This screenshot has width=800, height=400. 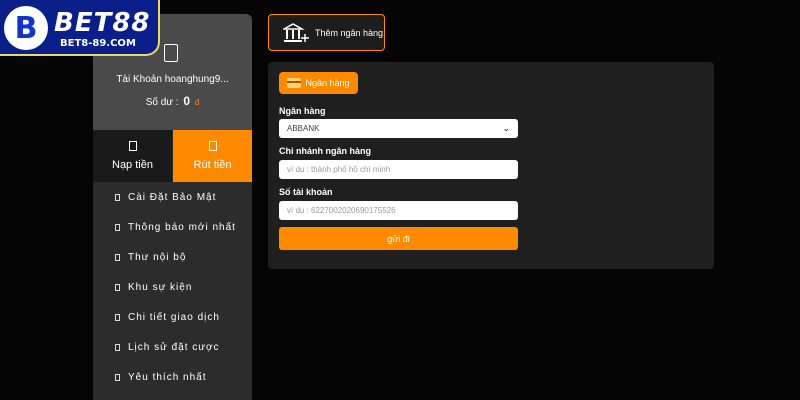 I want to click on withdraw-icon, so click(x=212, y=146).